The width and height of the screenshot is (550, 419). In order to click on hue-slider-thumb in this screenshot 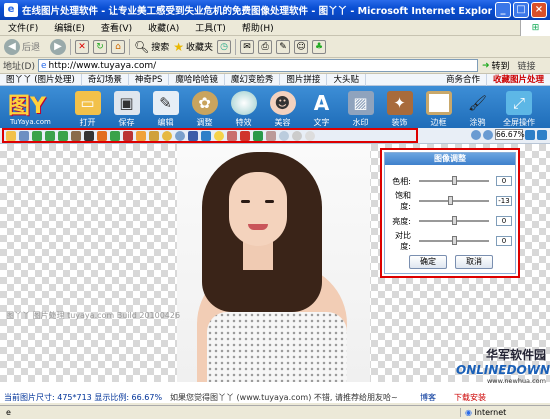, I will do `click(454, 180)`.